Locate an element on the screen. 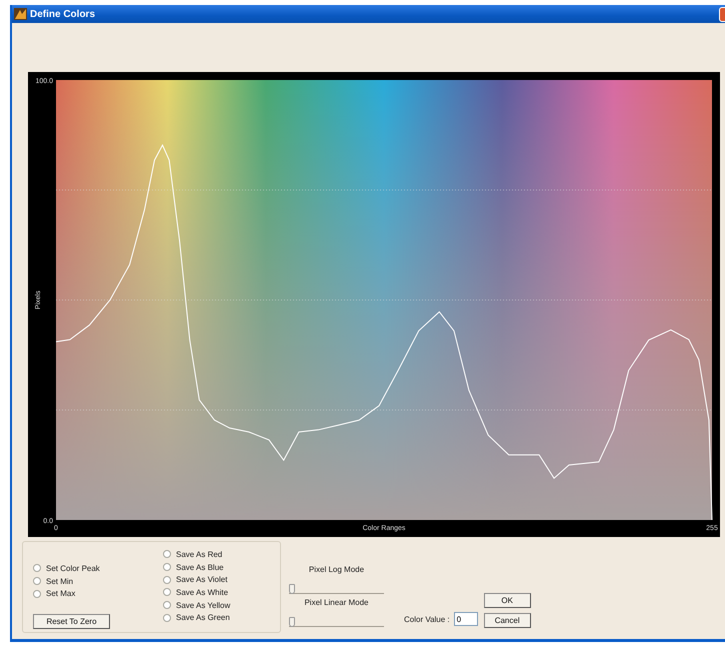 Image resolution: width=725 pixels, height=646 pixels. cancel-button: Cancel is located at coordinates (507, 620).